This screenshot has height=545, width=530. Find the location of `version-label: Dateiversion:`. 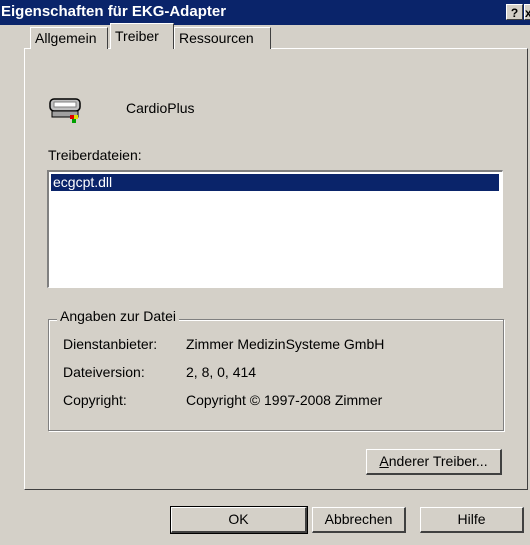

version-label: Dateiversion: is located at coordinates (104, 372).